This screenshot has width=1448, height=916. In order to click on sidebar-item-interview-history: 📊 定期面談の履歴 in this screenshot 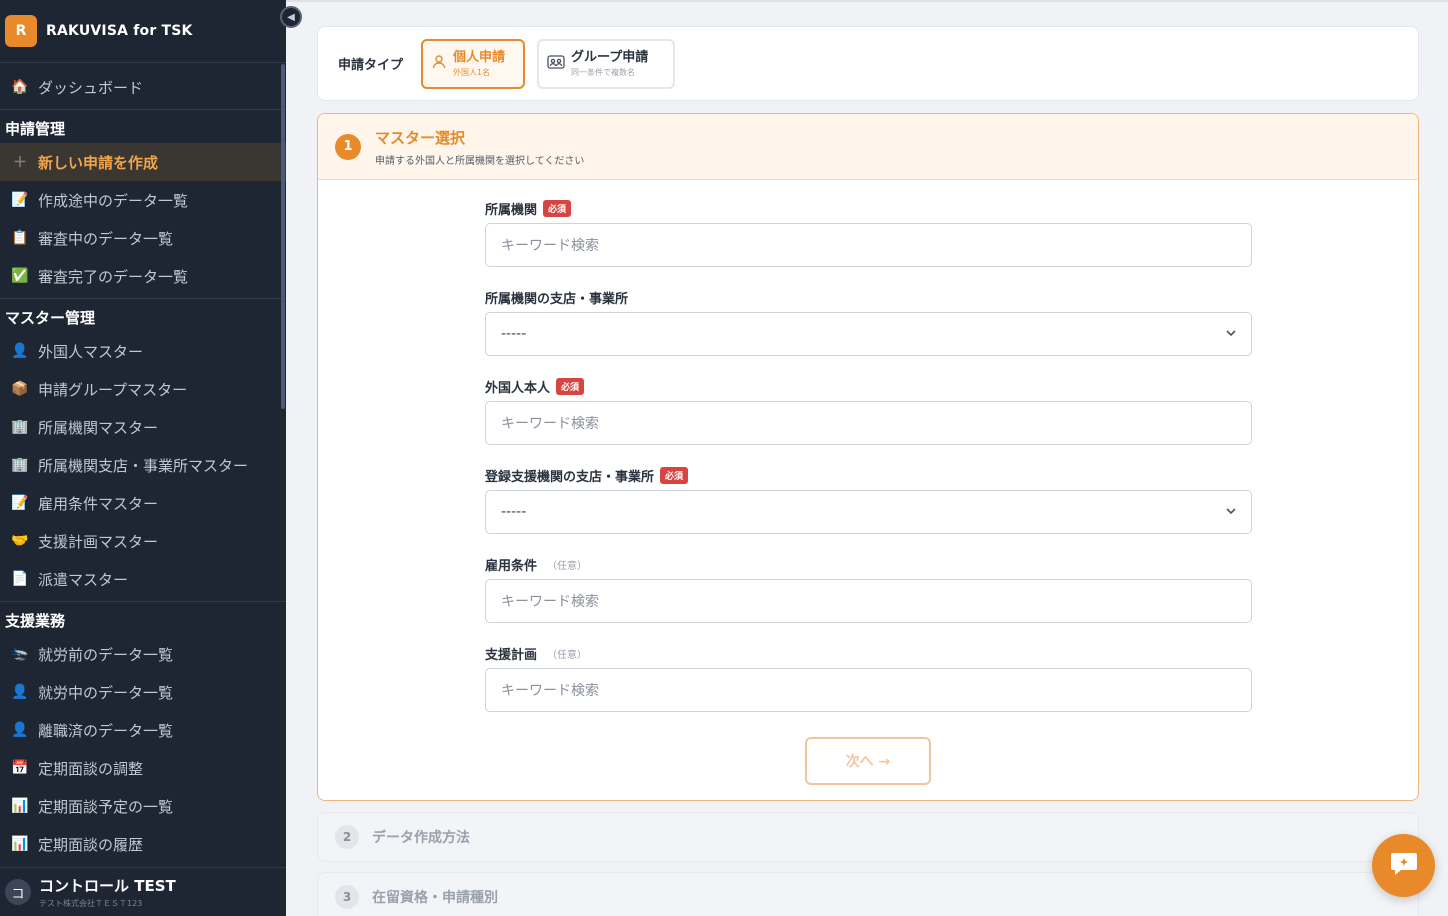, I will do `click(143, 844)`.